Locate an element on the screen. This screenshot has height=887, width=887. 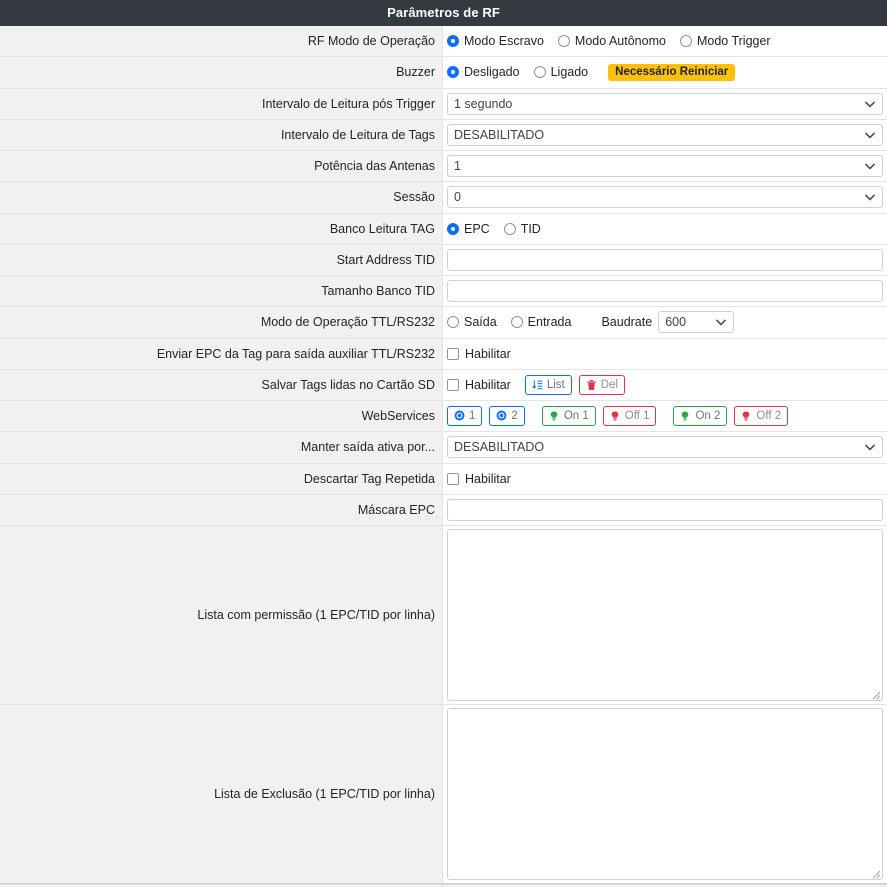
webservice-1-button: 1 is located at coordinates (465, 416).